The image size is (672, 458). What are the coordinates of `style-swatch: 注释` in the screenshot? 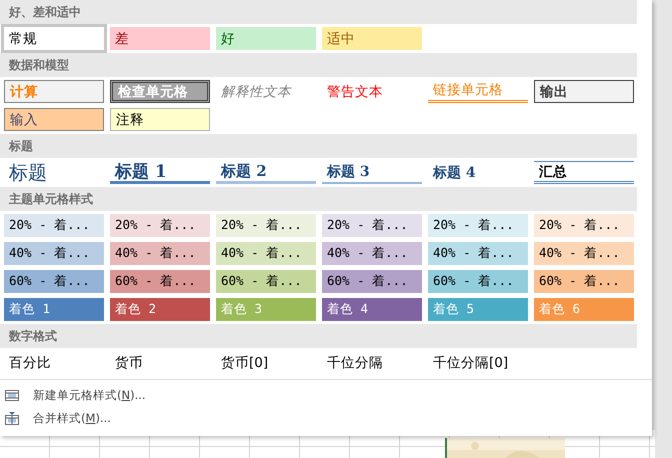 It's located at (160, 119).